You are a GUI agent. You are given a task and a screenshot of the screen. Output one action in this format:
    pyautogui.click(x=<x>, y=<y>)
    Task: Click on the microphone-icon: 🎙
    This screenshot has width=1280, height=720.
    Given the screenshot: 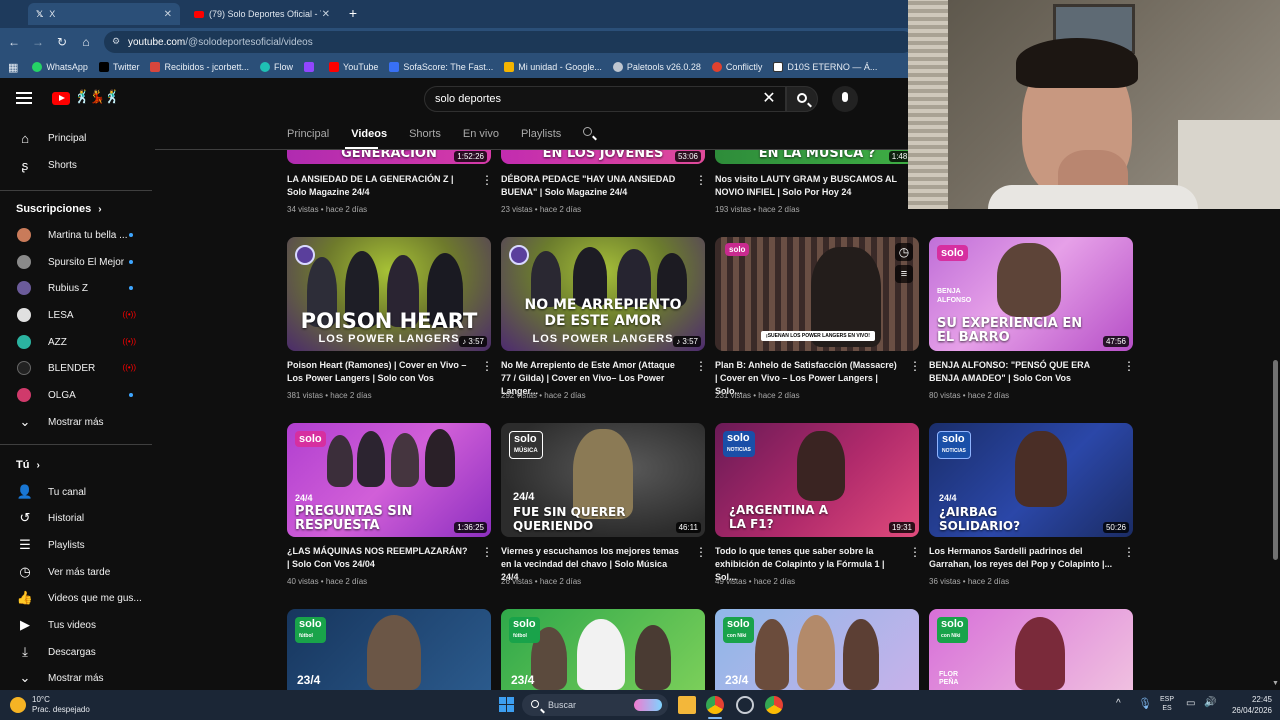 What is the action you would take?
    pyautogui.click(x=1145, y=703)
    